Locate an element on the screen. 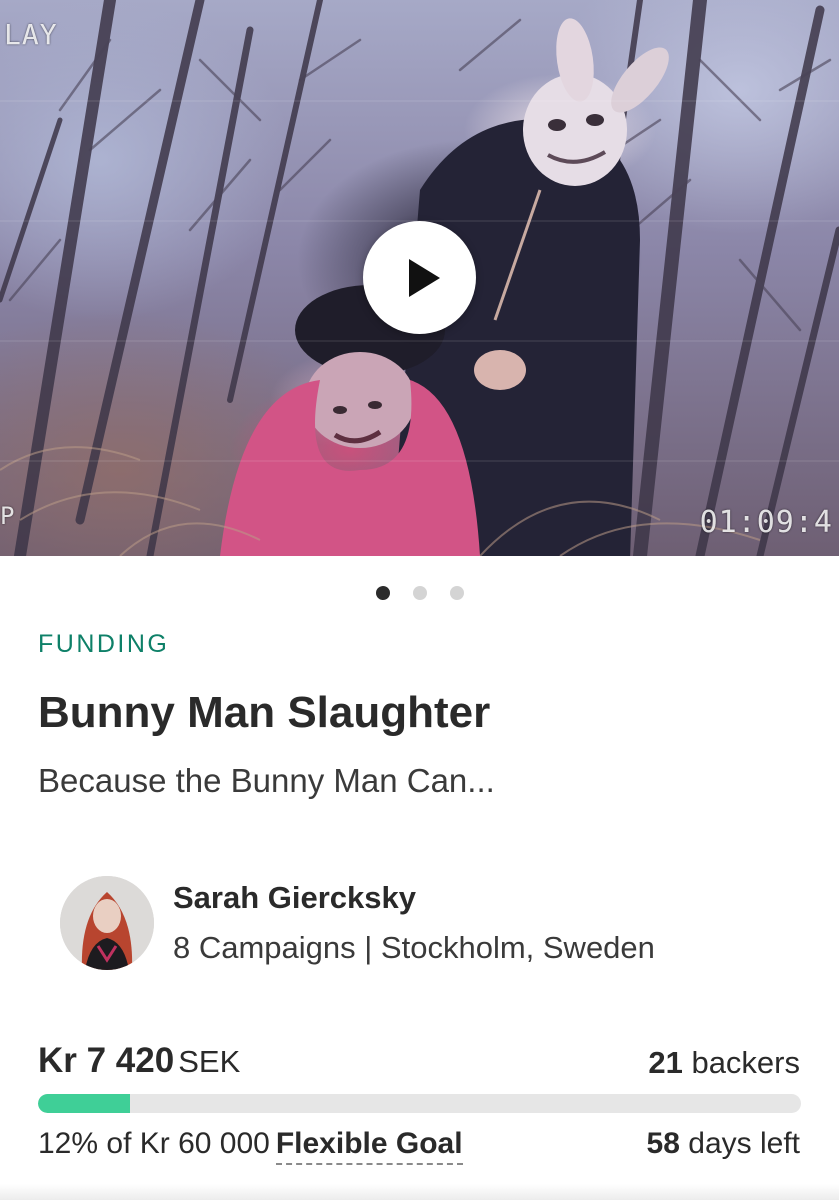  raised-currency: SEK is located at coordinates (209, 1061).